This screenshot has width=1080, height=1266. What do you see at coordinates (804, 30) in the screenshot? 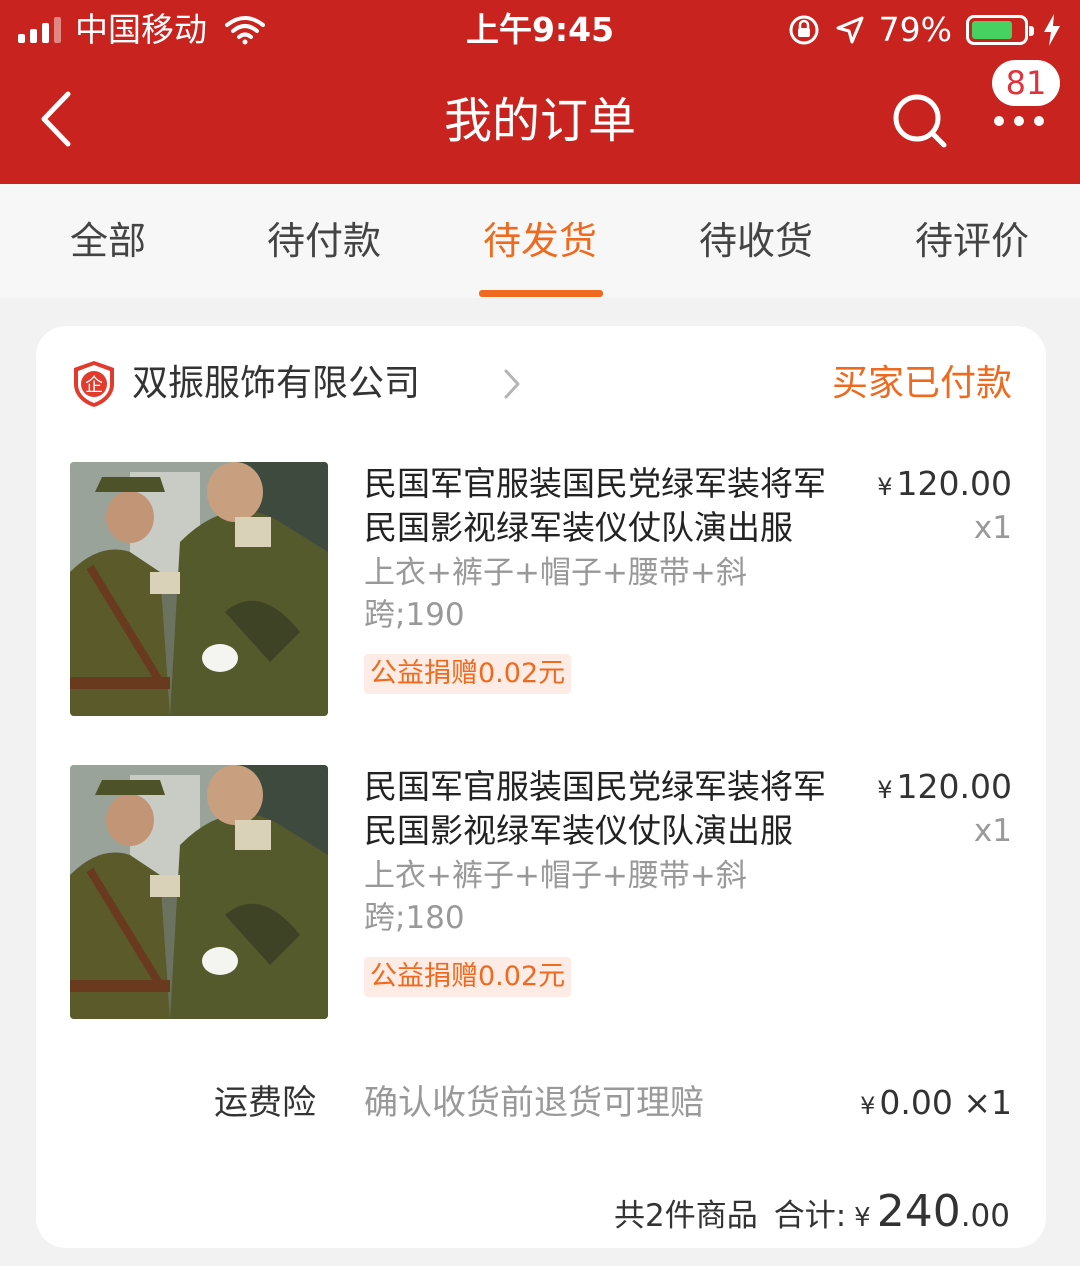
I see `rotation-lock-icon` at bounding box center [804, 30].